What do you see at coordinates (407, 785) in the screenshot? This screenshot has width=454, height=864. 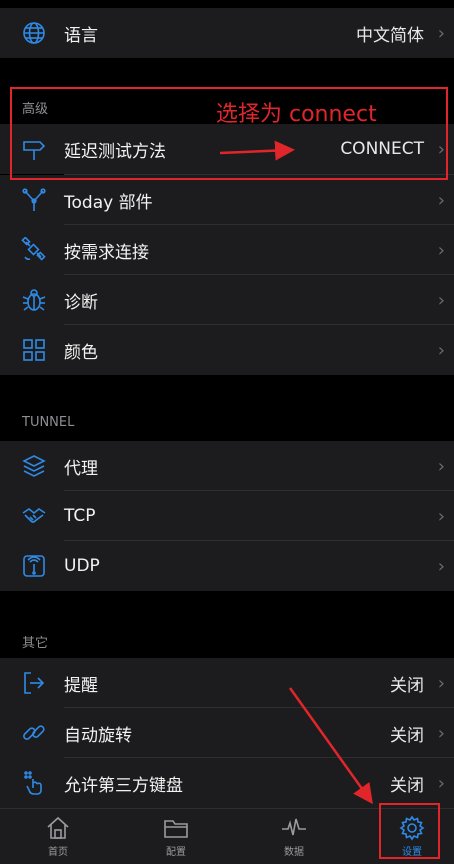 I see `third-keyboard-value: 关闭` at bounding box center [407, 785].